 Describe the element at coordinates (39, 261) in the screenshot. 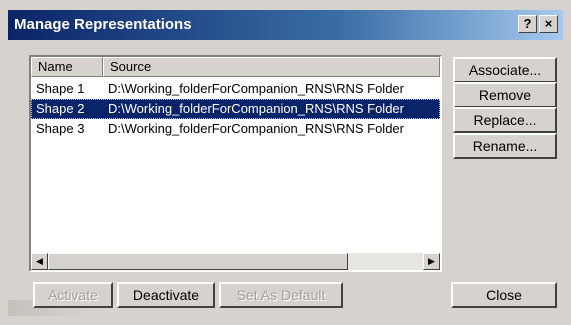

I see `scroll-left-icon: ◀` at that location.